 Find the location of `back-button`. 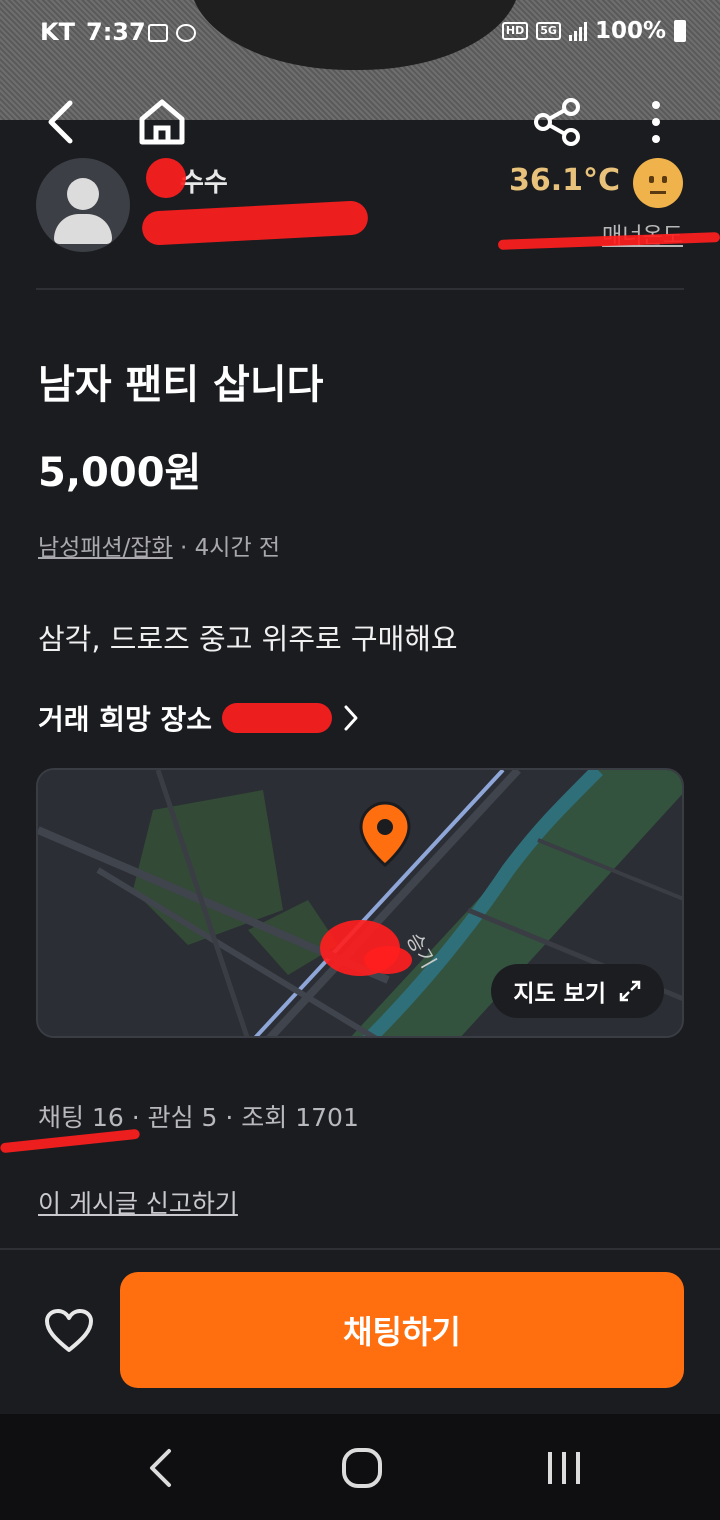

back-button is located at coordinates (62, 122).